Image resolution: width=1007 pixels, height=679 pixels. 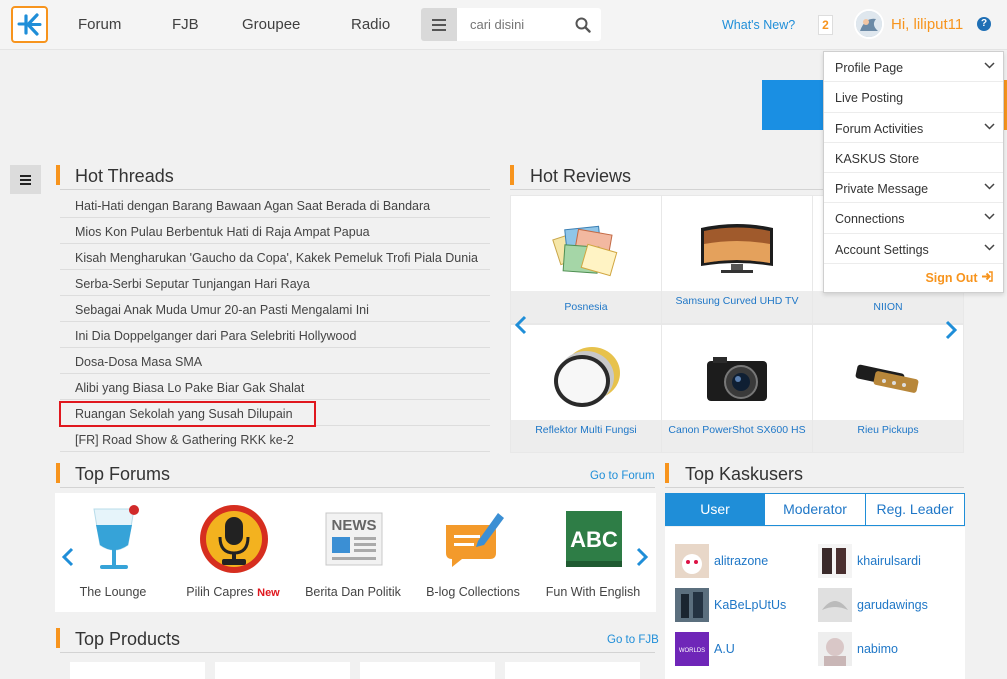 I want to click on forum-item: Pilih Capres New, so click(x=233, y=552).